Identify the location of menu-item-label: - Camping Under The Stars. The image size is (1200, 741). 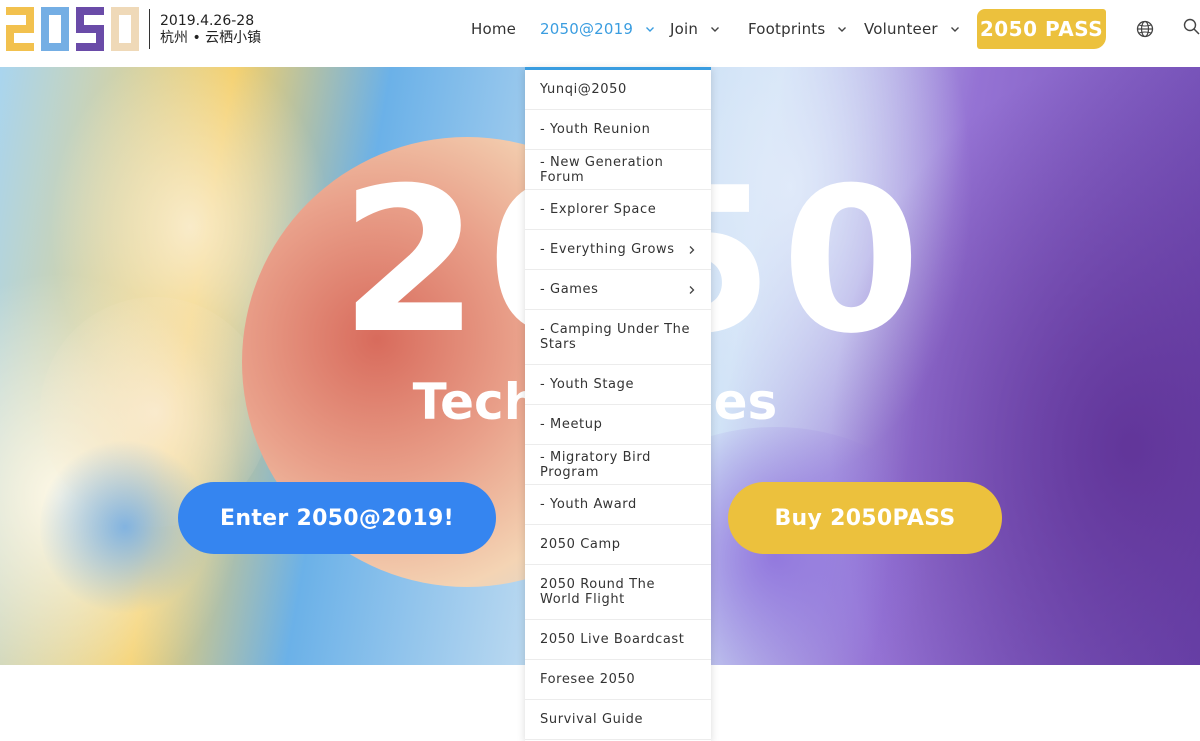
(615, 337).